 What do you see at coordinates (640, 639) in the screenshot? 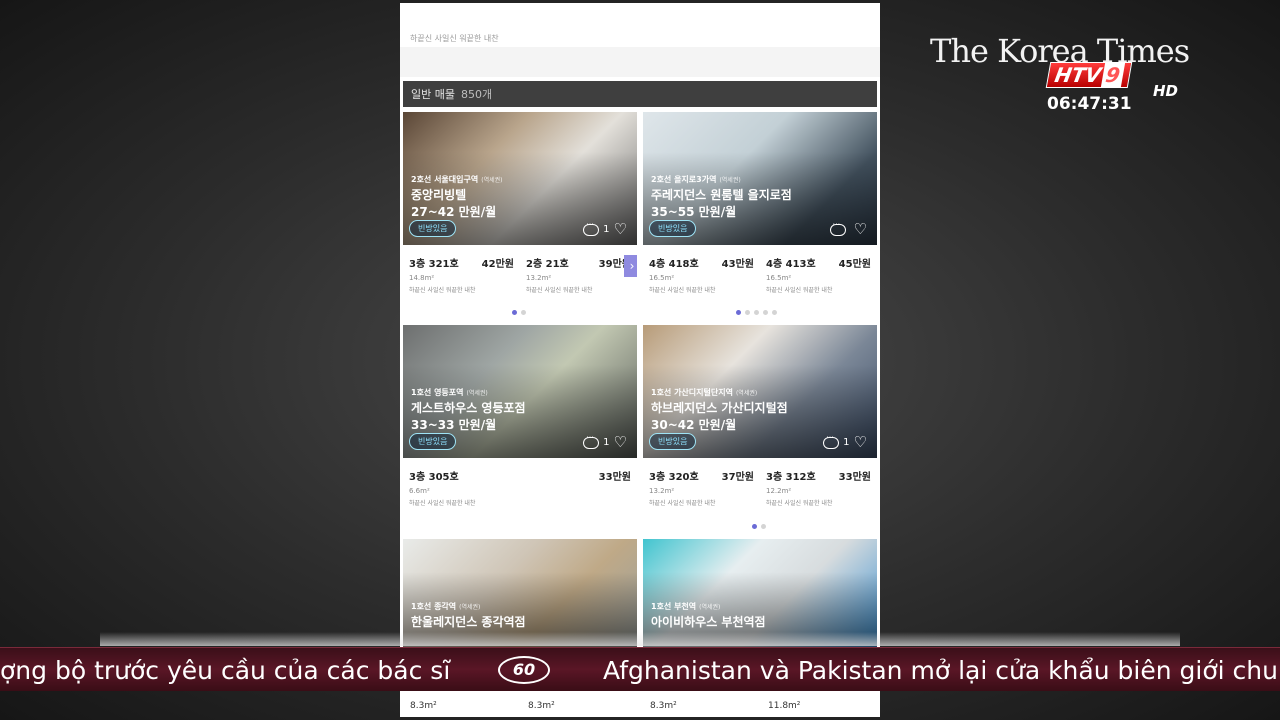
I see `ticker-glow` at bounding box center [640, 639].